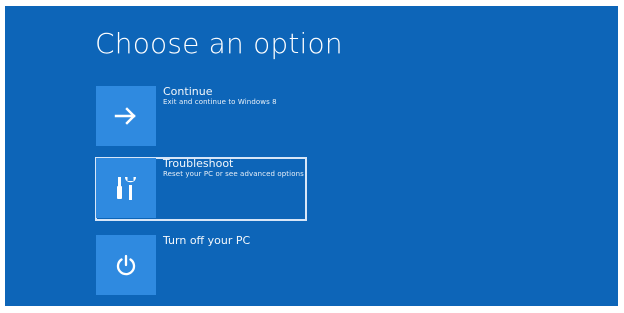  I want to click on continue-tile, so click(126, 116).